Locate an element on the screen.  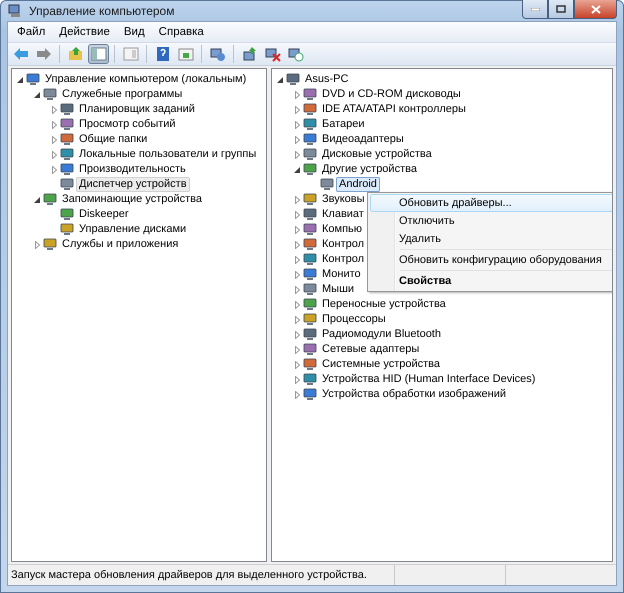
tree-item: Процессоры is located at coordinates (354, 319).